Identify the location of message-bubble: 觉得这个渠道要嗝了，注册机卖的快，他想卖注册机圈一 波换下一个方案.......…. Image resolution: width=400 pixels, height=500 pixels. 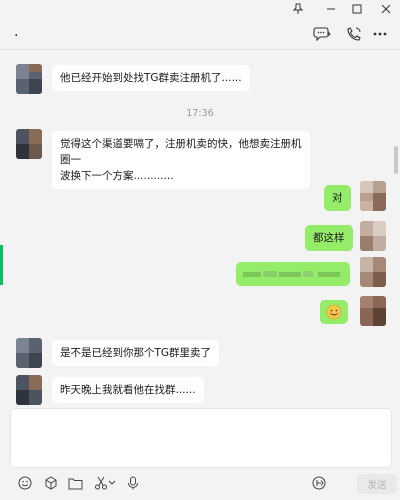
(181, 160).